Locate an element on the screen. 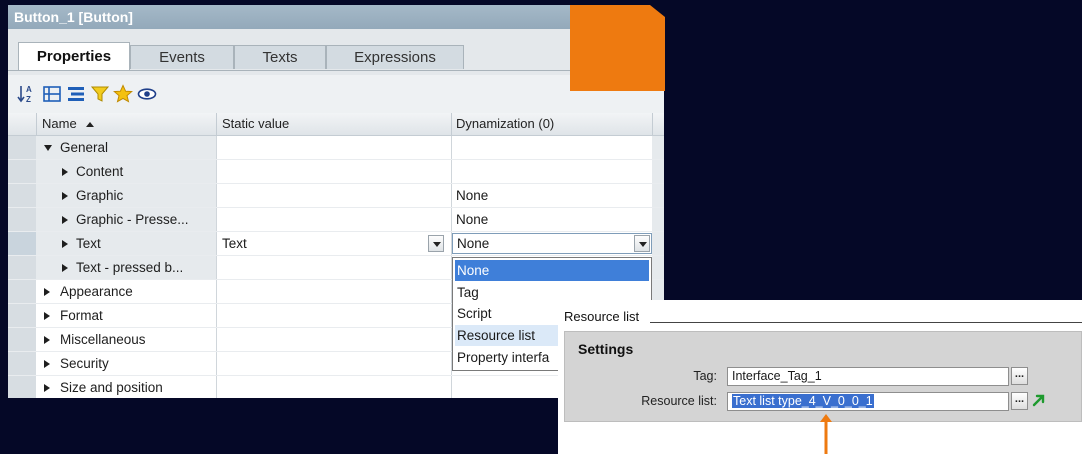  view-eye-icon is located at coordinates (147, 94).